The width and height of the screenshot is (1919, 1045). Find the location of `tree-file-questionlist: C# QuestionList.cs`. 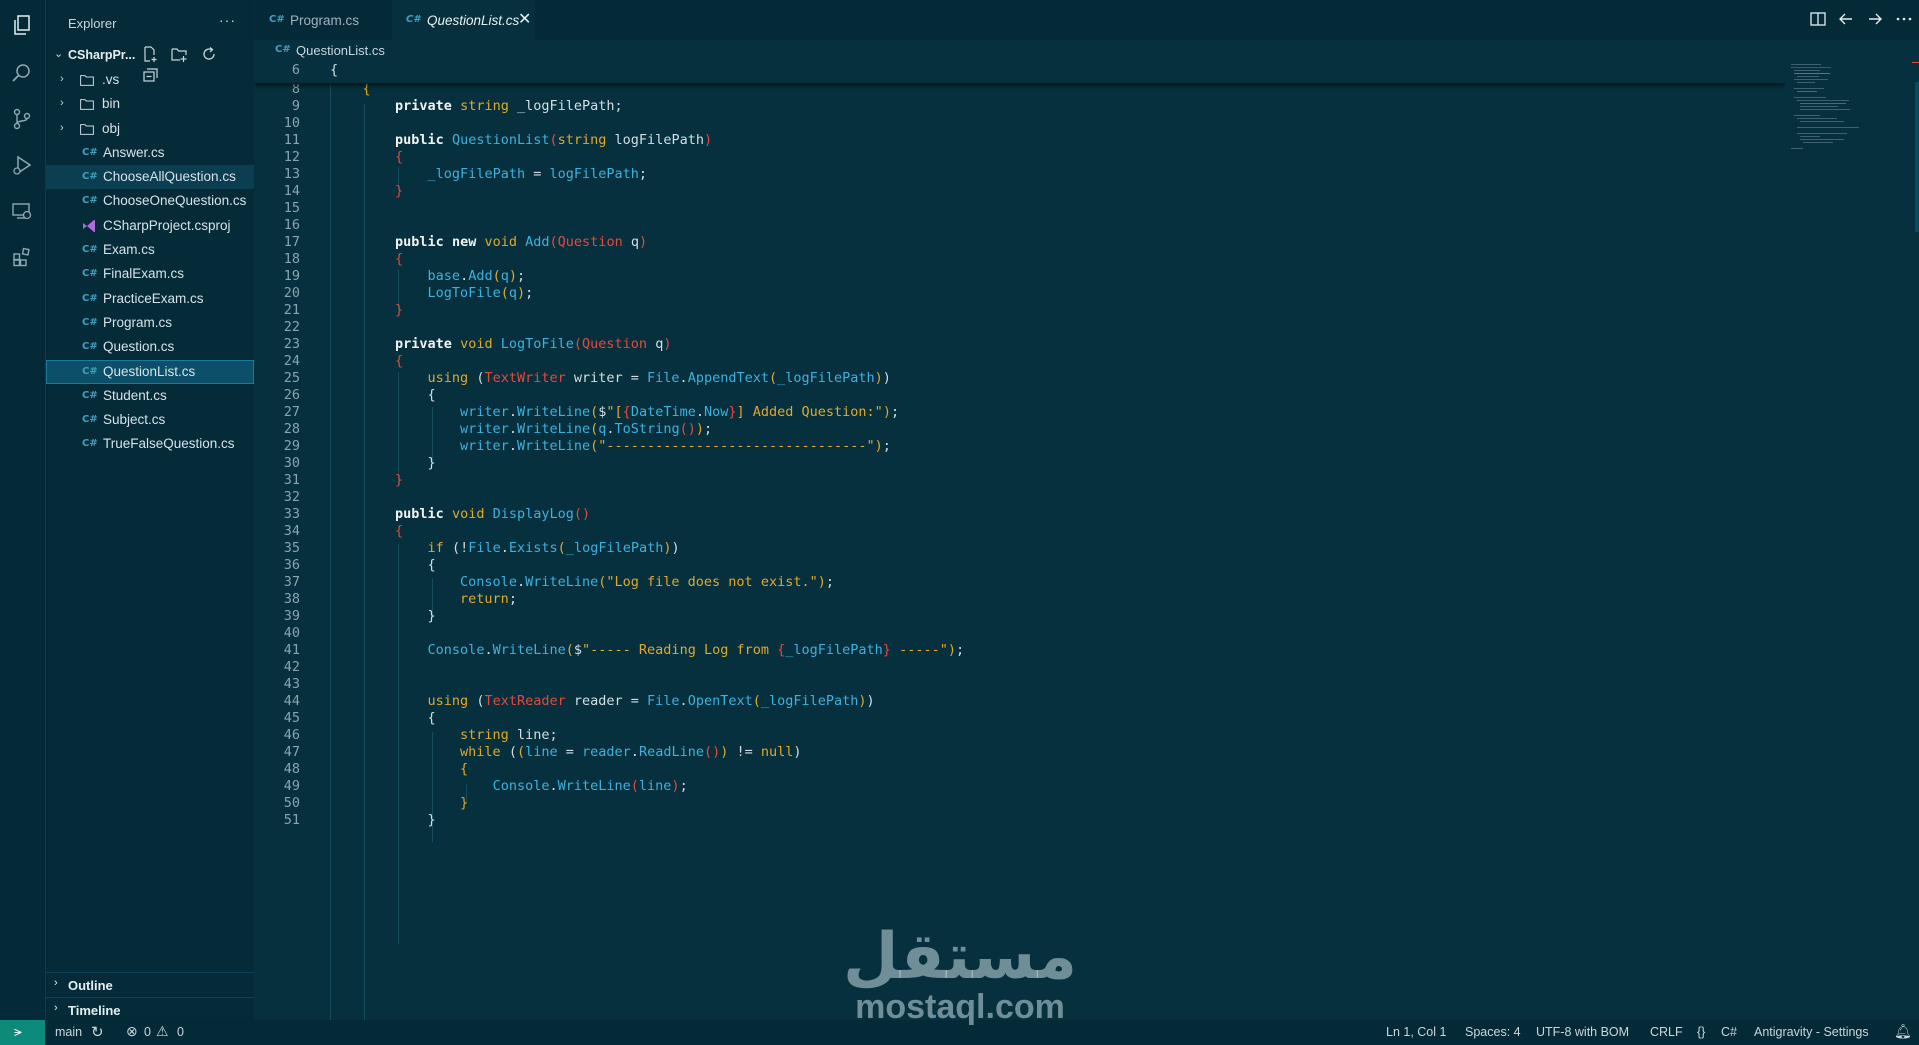

tree-file-questionlist: C# QuestionList.cs is located at coordinates (150, 371).